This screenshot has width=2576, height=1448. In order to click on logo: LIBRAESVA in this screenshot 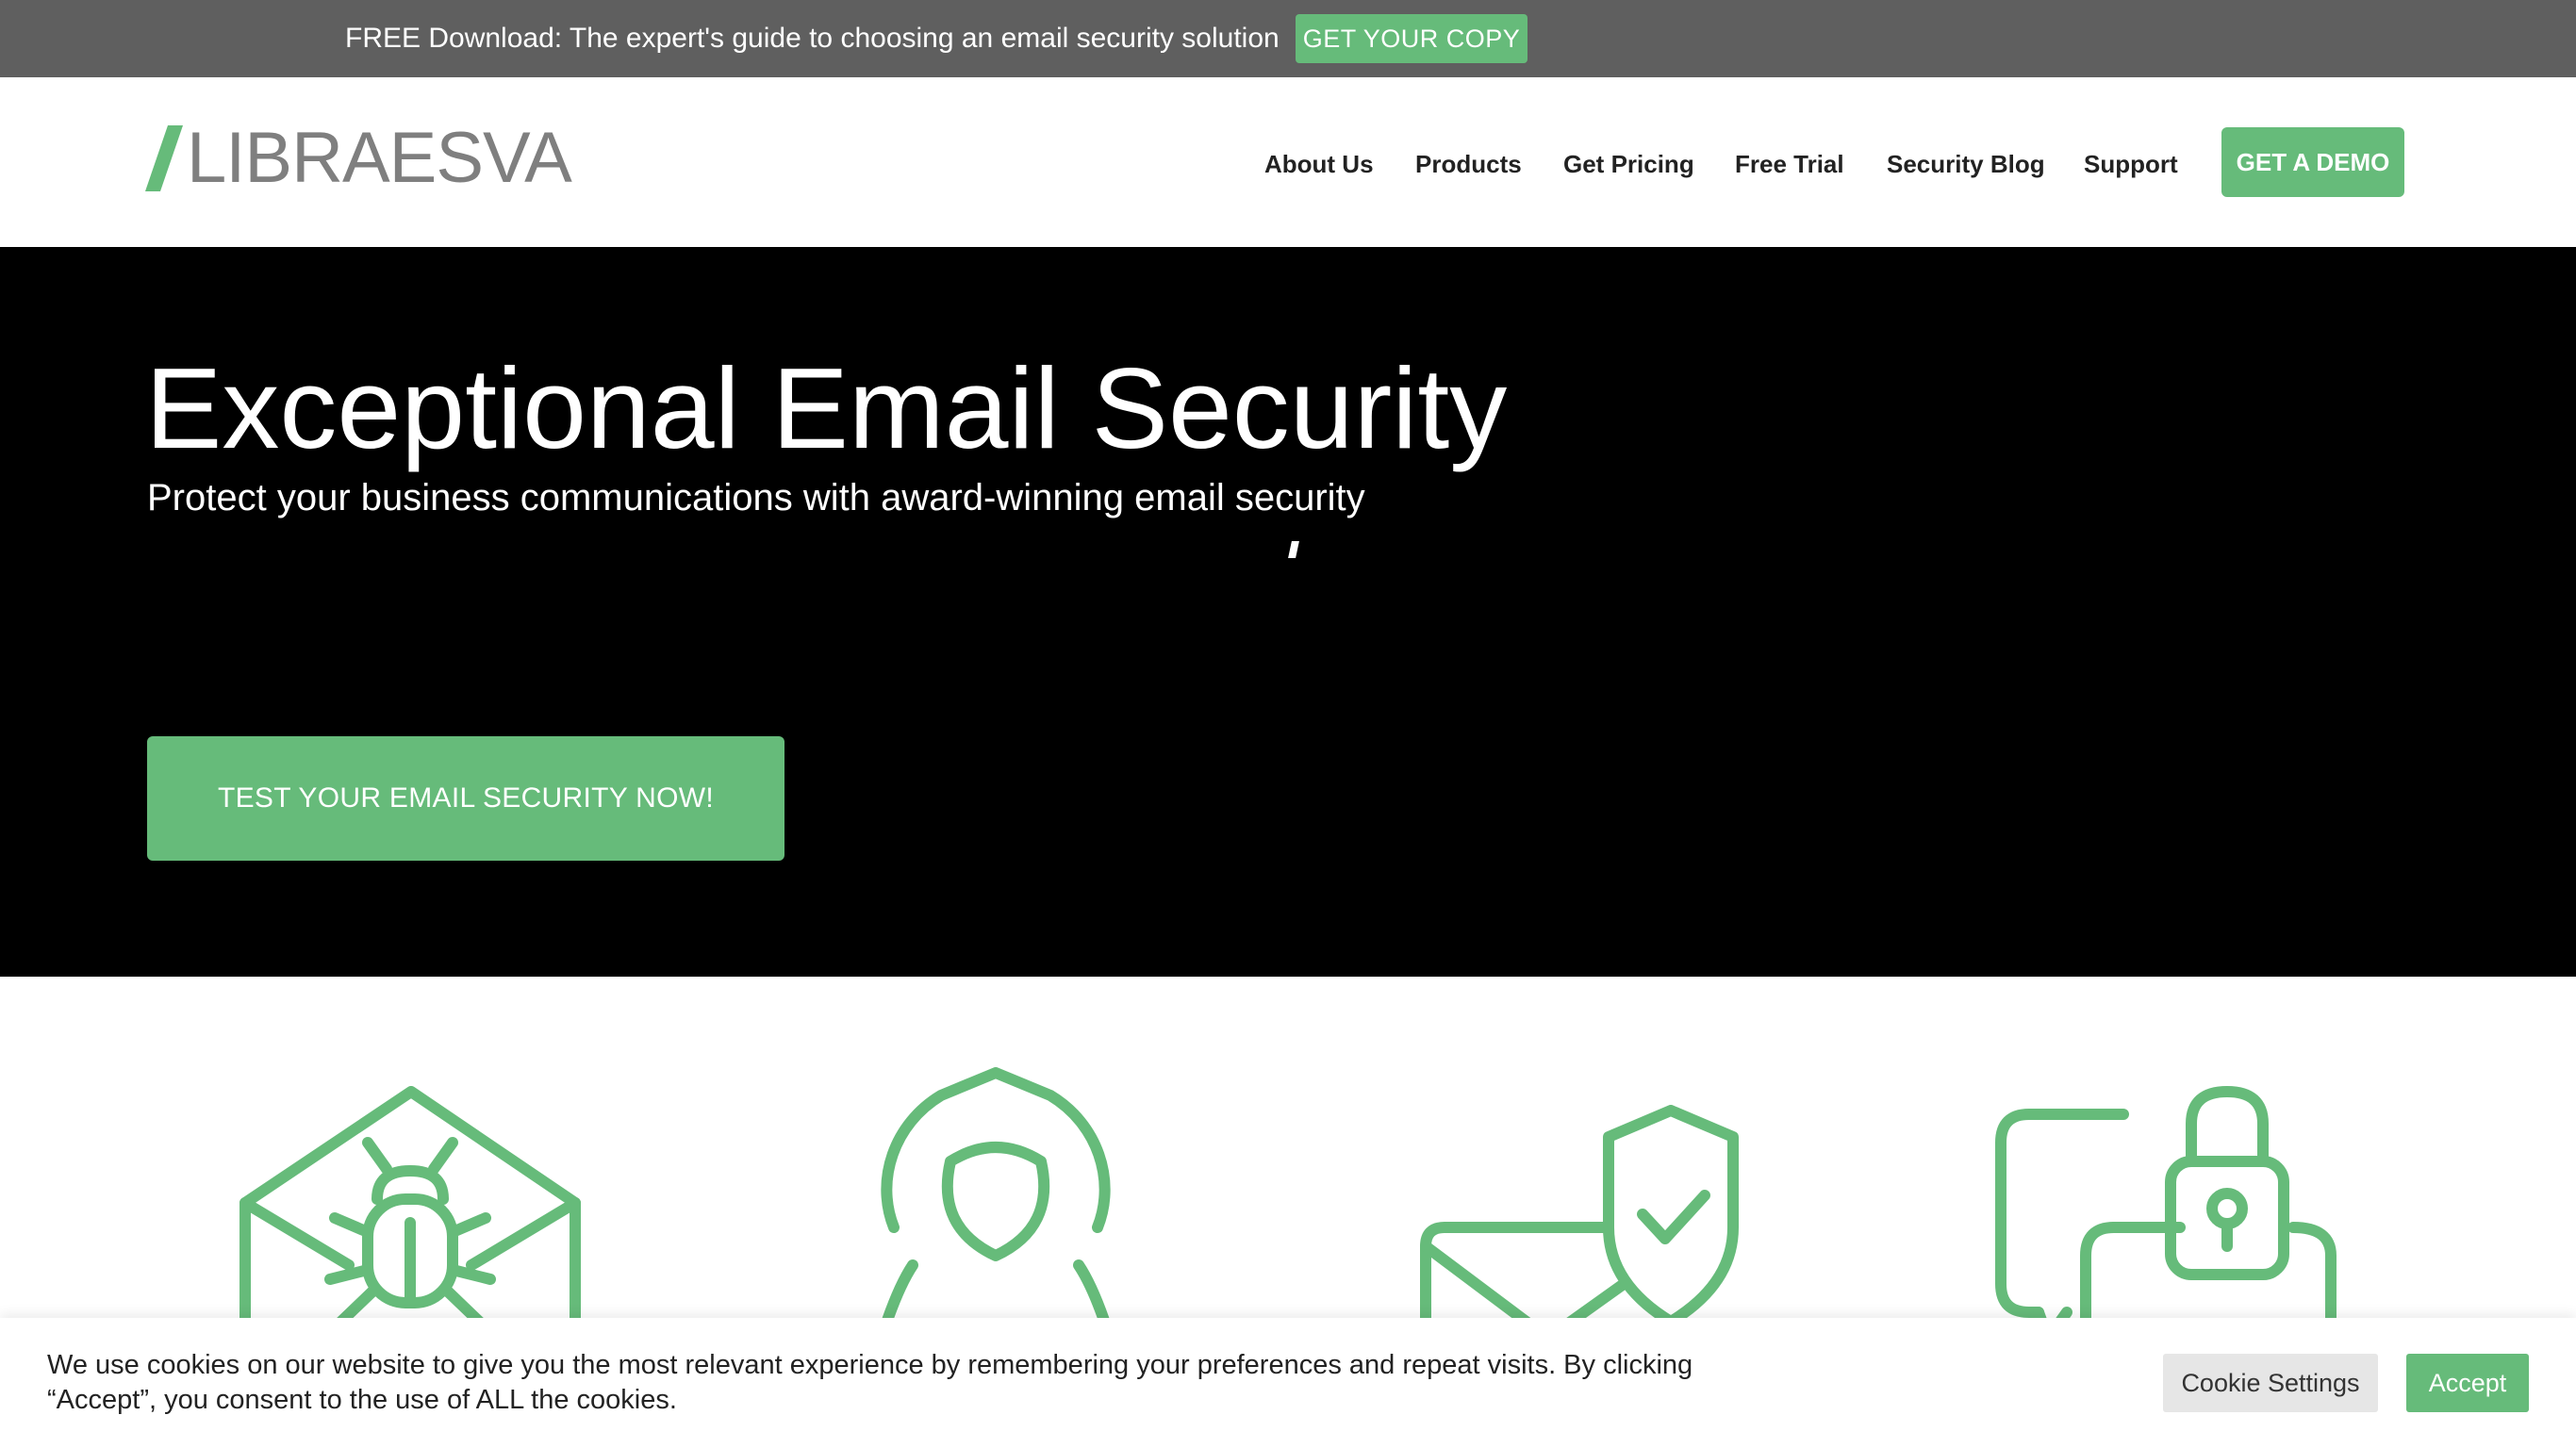, I will do `click(358, 158)`.